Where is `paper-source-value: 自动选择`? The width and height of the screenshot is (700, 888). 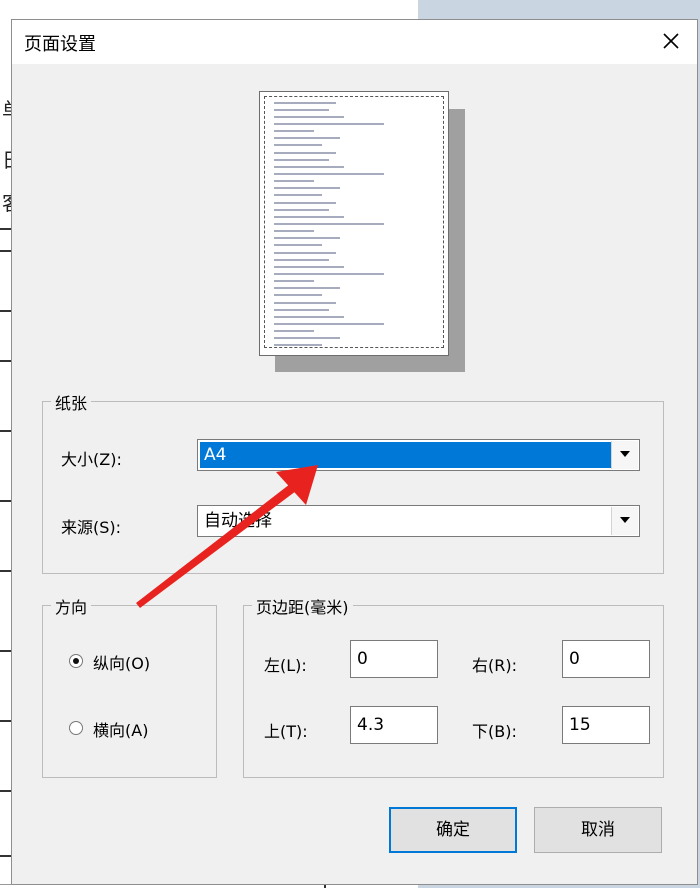
paper-source-value: 自动选择 is located at coordinates (238, 521).